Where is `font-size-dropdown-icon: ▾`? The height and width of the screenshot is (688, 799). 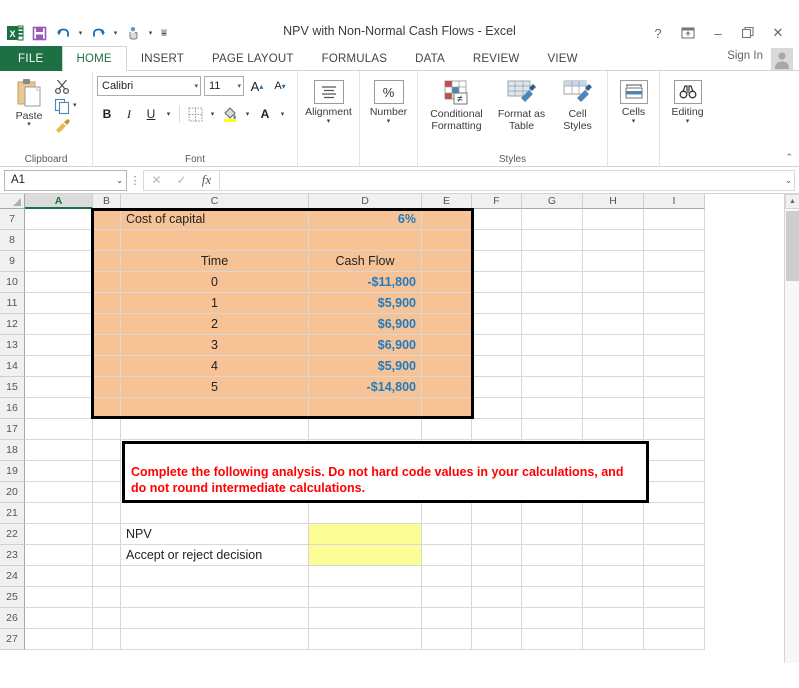
font-size-dropdown-icon: ▾ is located at coordinates (237, 86).